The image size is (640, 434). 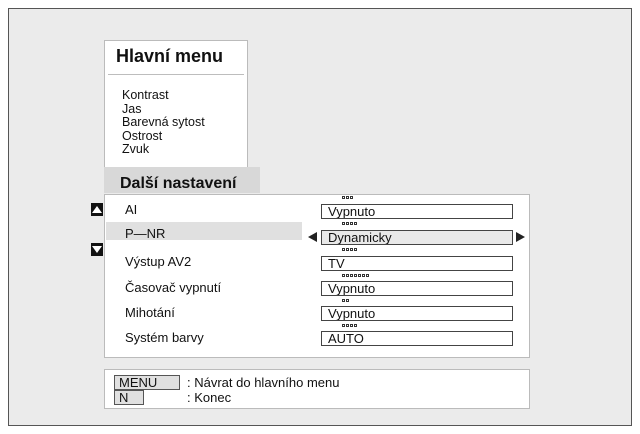 I want to click on setting-label-p-nr: P—NR, so click(x=145, y=233).